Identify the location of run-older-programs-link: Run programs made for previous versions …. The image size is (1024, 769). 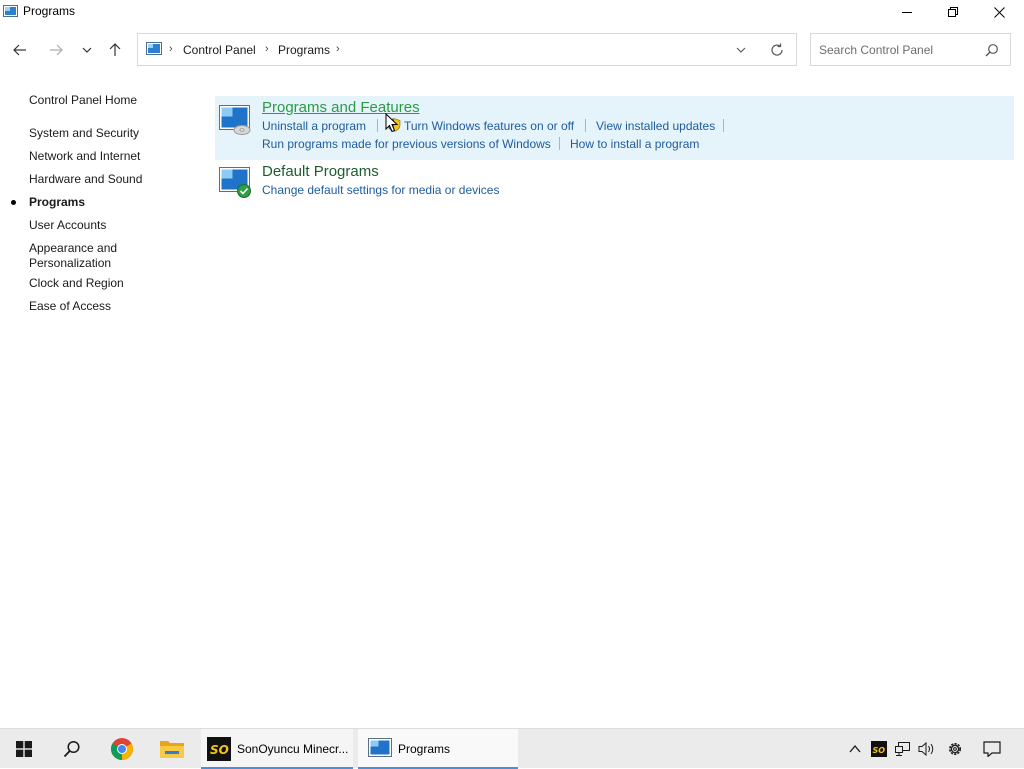
(406, 144).